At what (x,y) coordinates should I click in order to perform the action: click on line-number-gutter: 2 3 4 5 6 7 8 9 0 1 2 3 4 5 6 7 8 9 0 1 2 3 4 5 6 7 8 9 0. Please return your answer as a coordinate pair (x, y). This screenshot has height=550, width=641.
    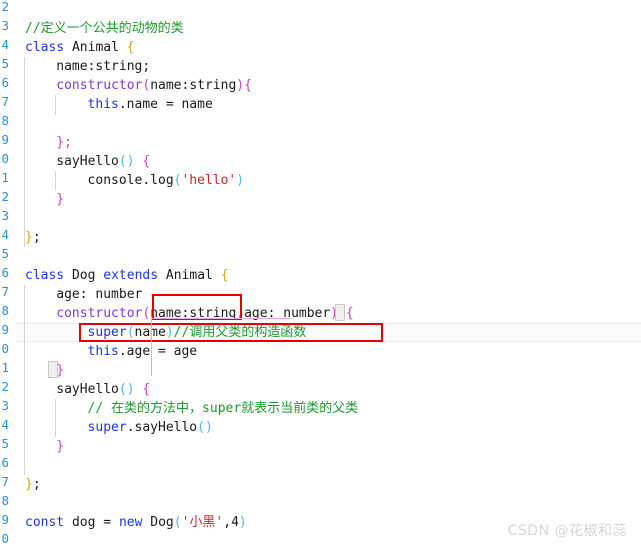
    Looking at the image, I should click on (8, 275).